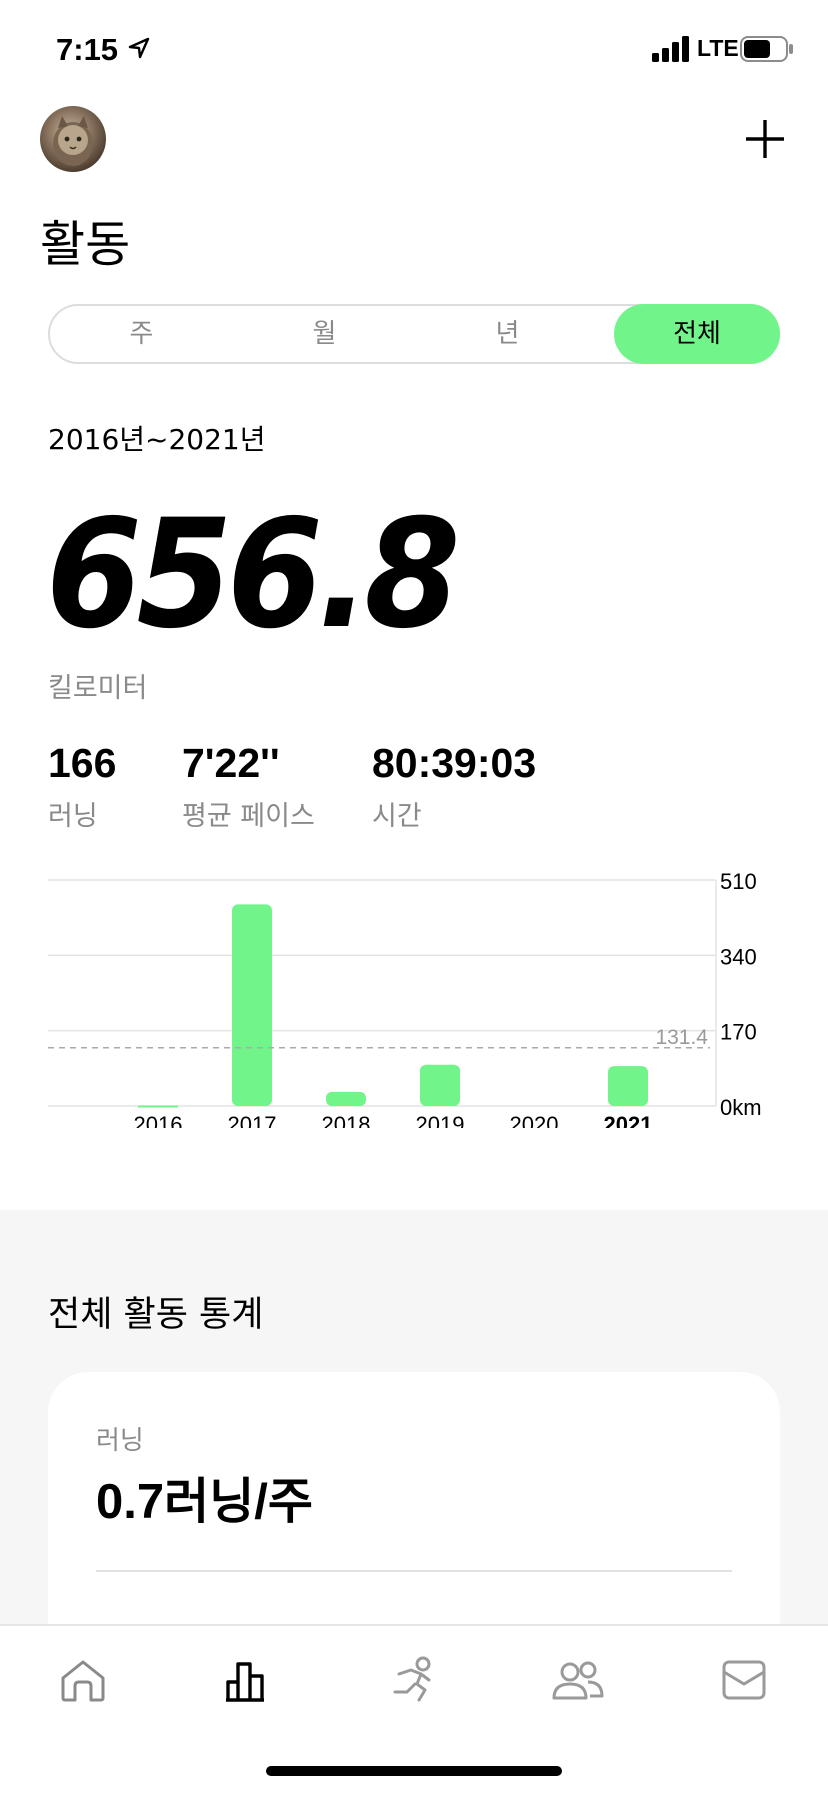 The width and height of the screenshot is (828, 1794). I want to click on segment-all: 전체, so click(697, 334).